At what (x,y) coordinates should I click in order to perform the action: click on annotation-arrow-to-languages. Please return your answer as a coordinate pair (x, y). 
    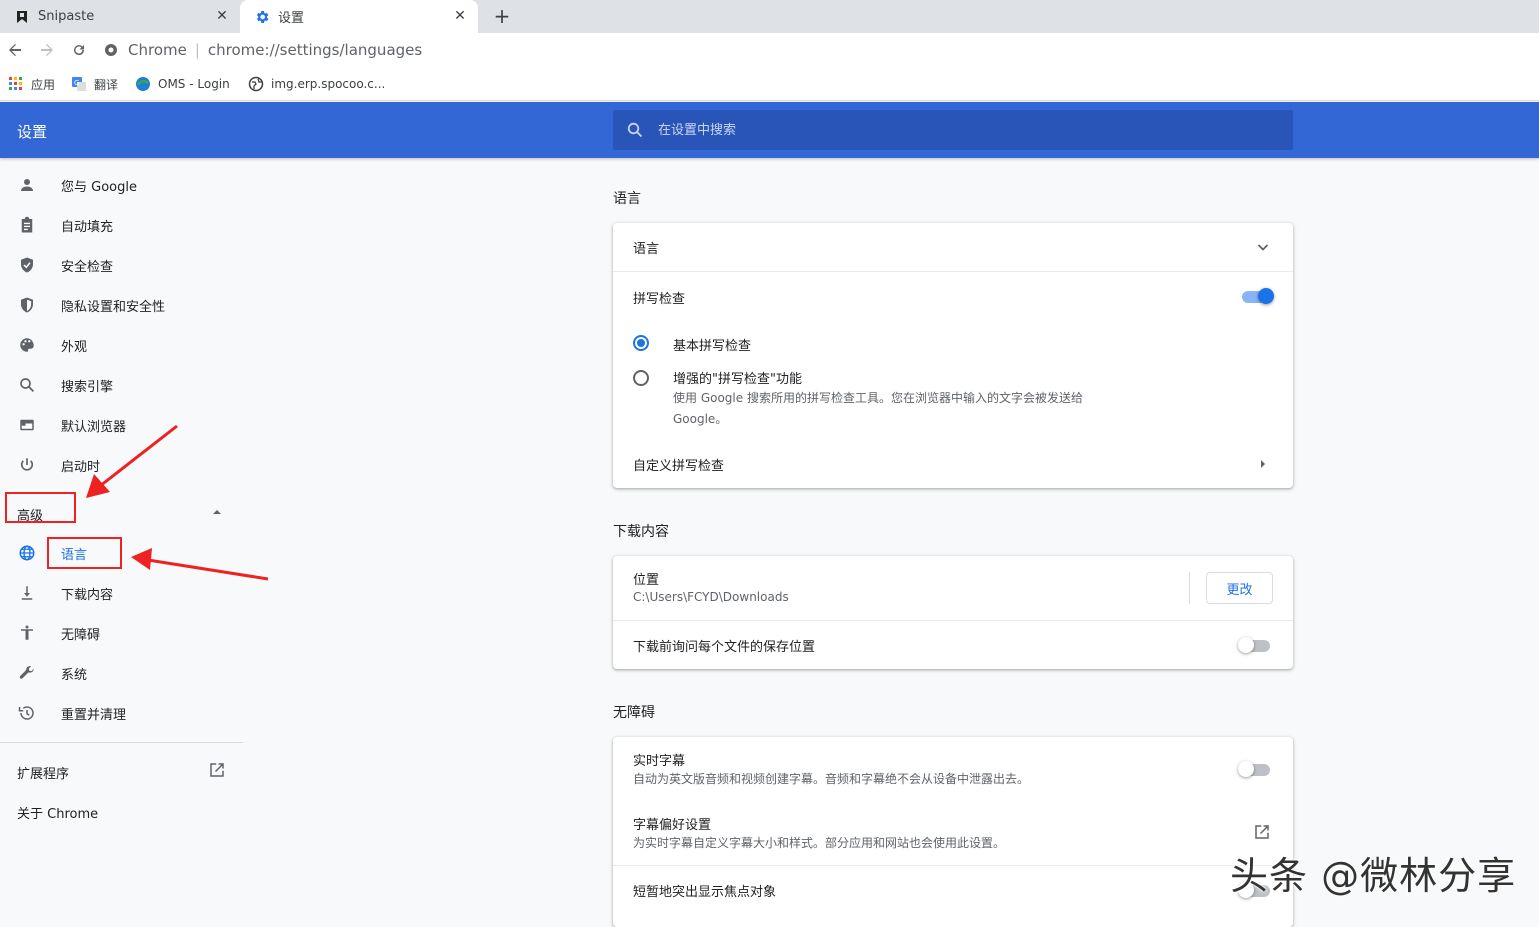
    Looking at the image, I should click on (200, 564).